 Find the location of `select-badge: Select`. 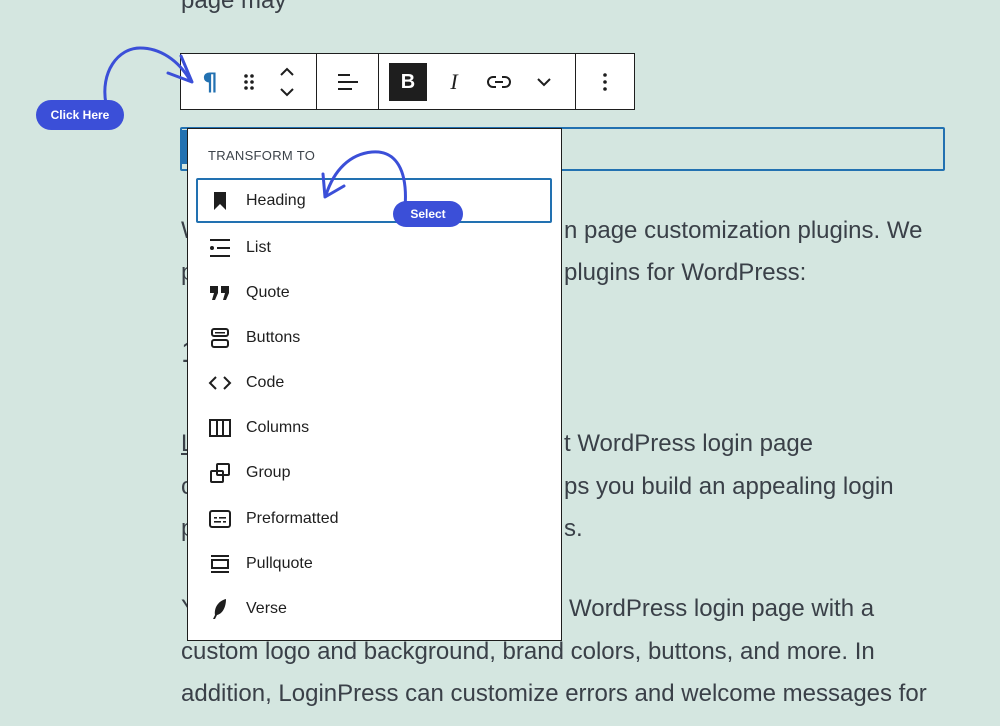

select-badge: Select is located at coordinates (428, 214).